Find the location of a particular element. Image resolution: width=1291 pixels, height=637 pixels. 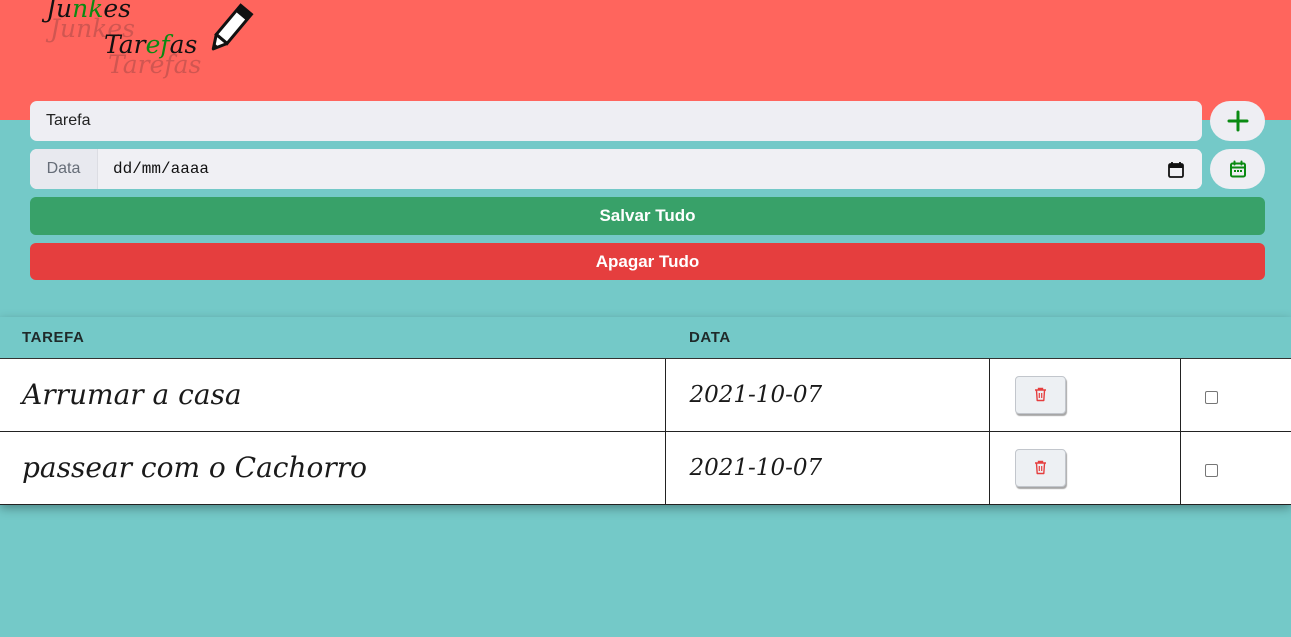

plus-icon is located at coordinates (1237, 121).